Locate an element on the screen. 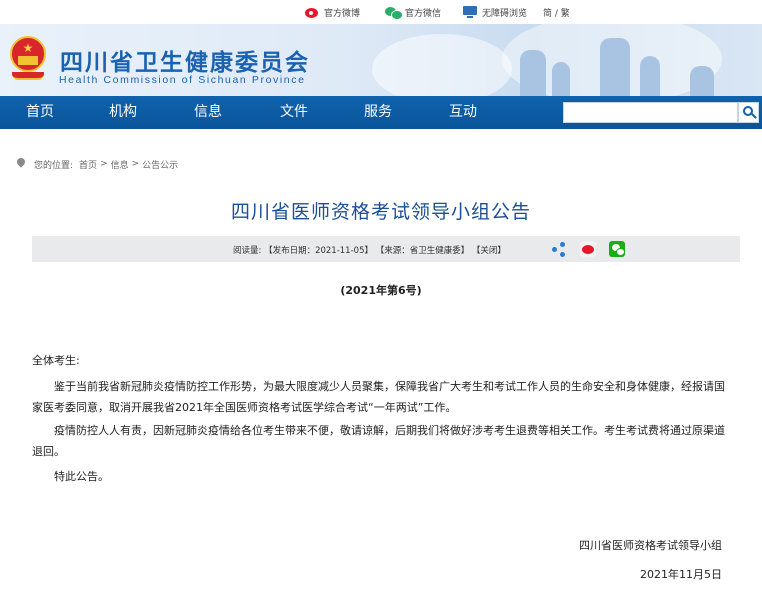 The height and width of the screenshot is (612, 762). nav-item-organization: 机构 is located at coordinates (123, 112).